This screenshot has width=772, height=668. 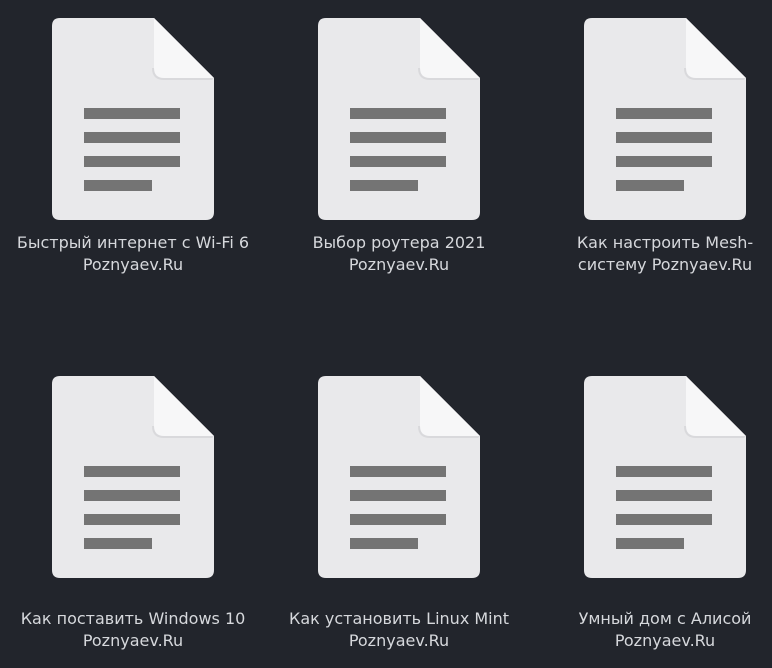 What do you see at coordinates (399, 242) in the screenshot?
I see `file-name-line1: Выбор роутера 2021` at bounding box center [399, 242].